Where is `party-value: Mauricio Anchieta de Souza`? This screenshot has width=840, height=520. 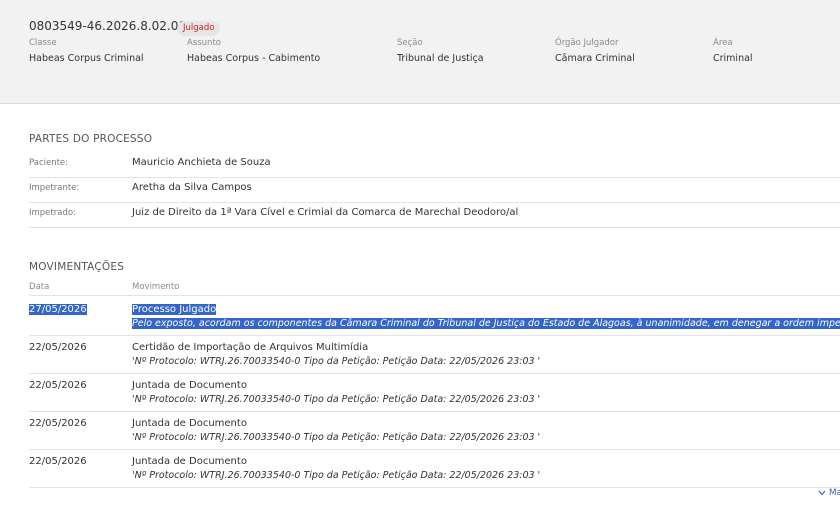
party-value: Mauricio Anchieta de Souza is located at coordinates (201, 162).